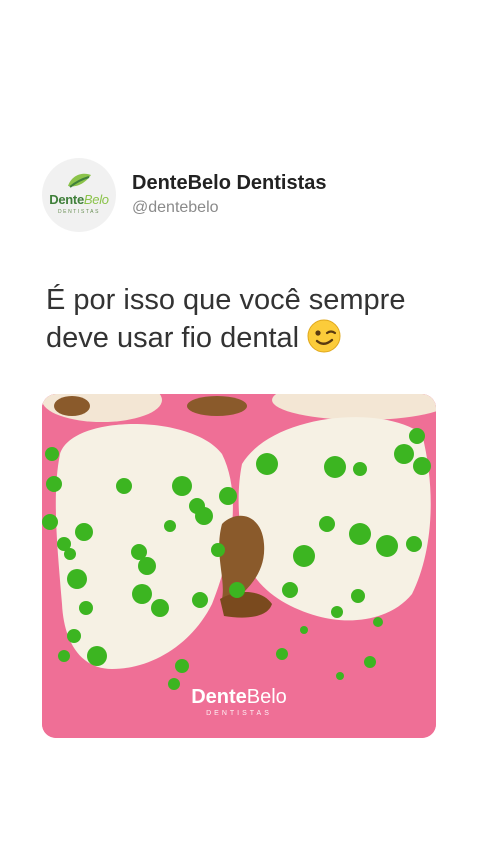 This screenshot has width=480, height=854. What do you see at coordinates (239, 713) in the screenshot?
I see `media-brand-sub: DENTISTAS` at bounding box center [239, 713].